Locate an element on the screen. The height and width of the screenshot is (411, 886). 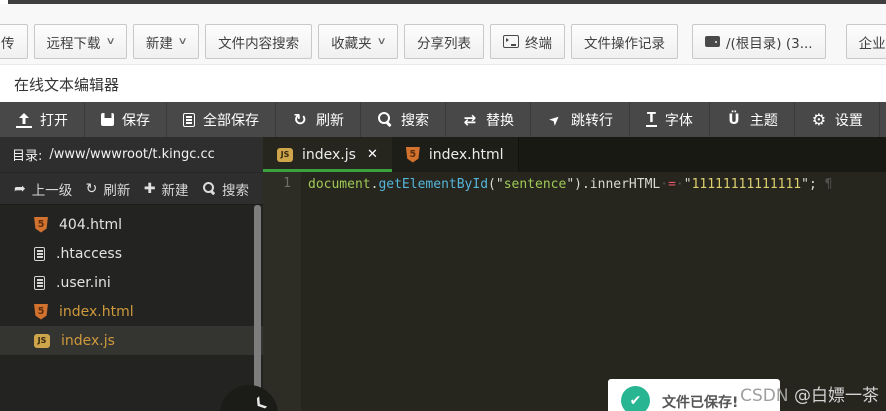
file-row: JS index.js is located at coordinates (131, 340).